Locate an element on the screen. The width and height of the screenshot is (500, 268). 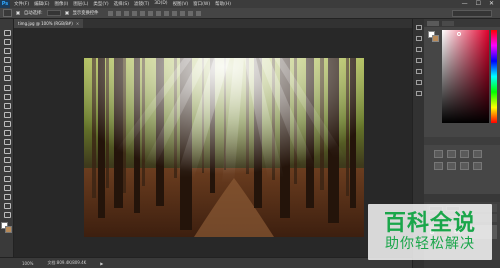
auto-select-dropdown is located at coordinates (53, 13).